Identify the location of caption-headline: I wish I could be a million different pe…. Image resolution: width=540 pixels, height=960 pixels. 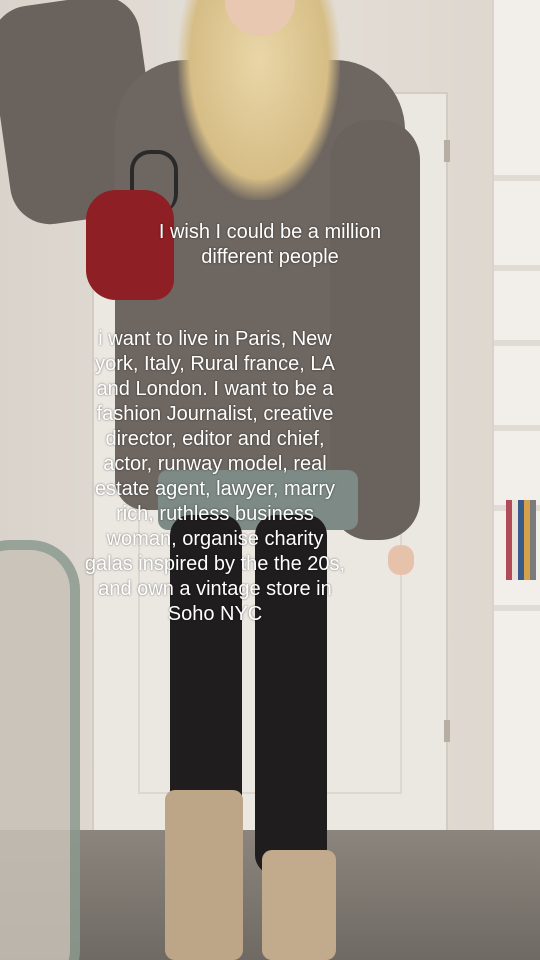
(270, 244).